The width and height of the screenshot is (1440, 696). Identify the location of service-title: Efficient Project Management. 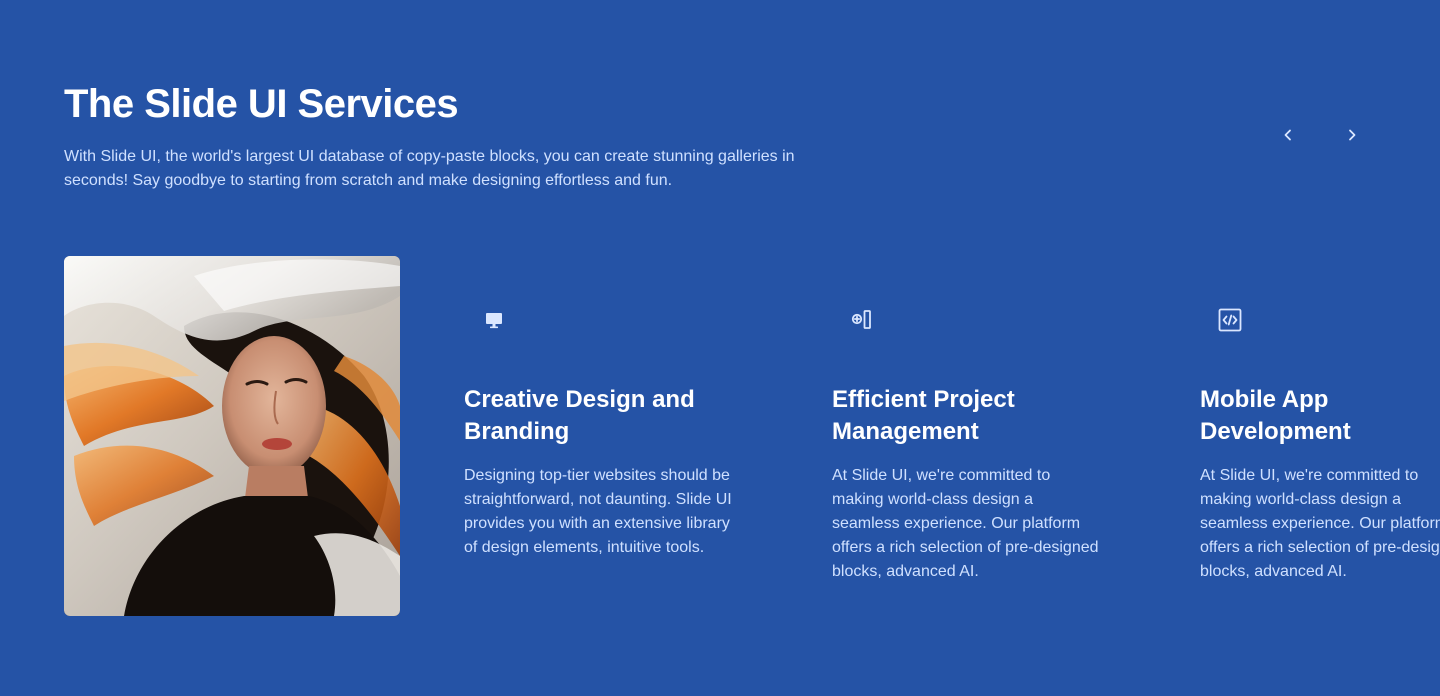
(923, 415).